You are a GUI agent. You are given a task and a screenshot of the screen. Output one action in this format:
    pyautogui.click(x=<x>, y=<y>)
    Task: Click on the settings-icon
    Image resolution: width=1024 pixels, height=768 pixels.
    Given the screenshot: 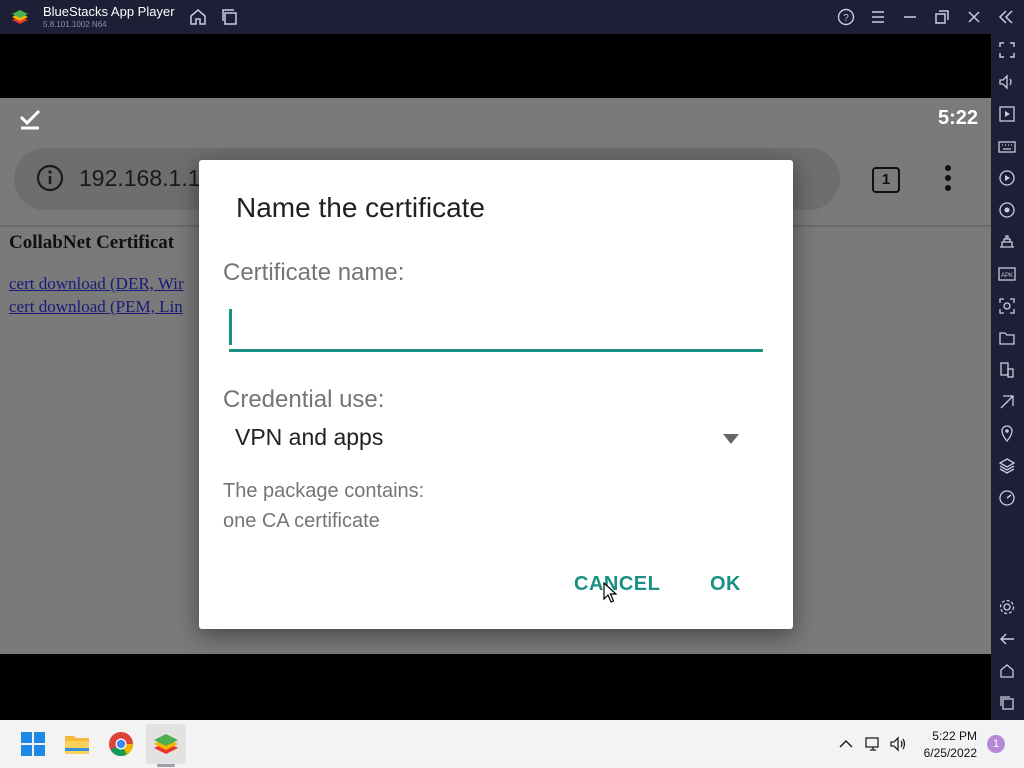 What is the action you would take?
    pyautogui.click(x=1007, y=607)
    